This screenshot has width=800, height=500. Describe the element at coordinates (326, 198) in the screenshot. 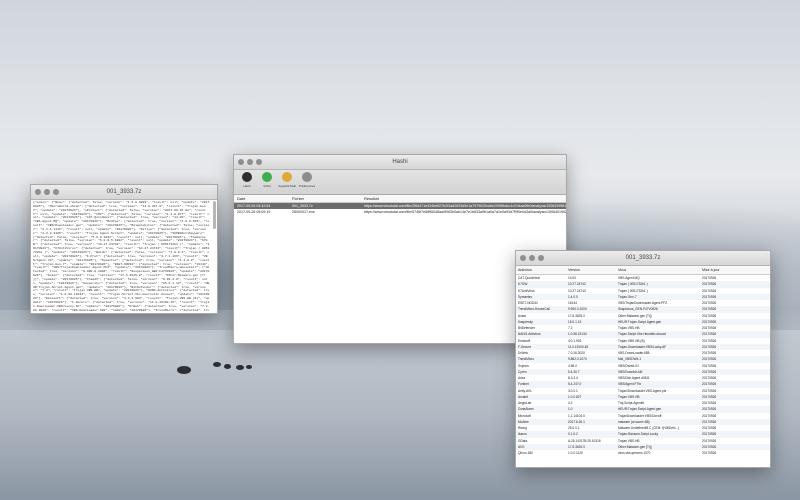

I see `column-header-file: Fichier` at that location.